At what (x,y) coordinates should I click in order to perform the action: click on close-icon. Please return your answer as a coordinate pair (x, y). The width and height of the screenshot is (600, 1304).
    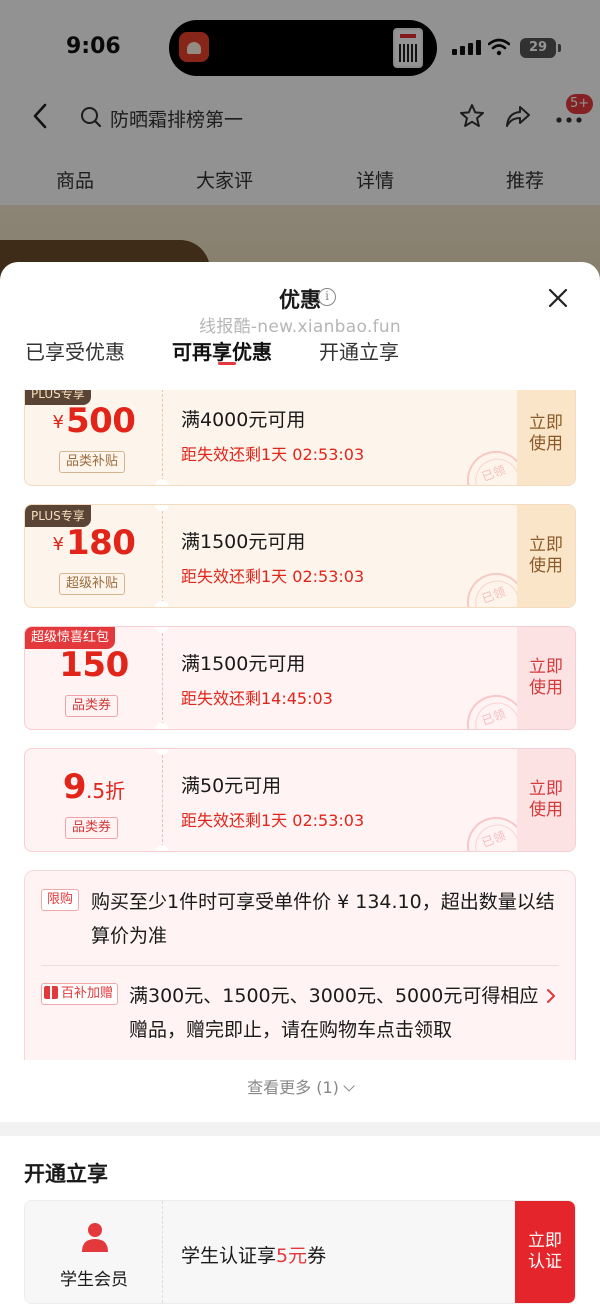
    Looking at the image, I should click on (558, 298).